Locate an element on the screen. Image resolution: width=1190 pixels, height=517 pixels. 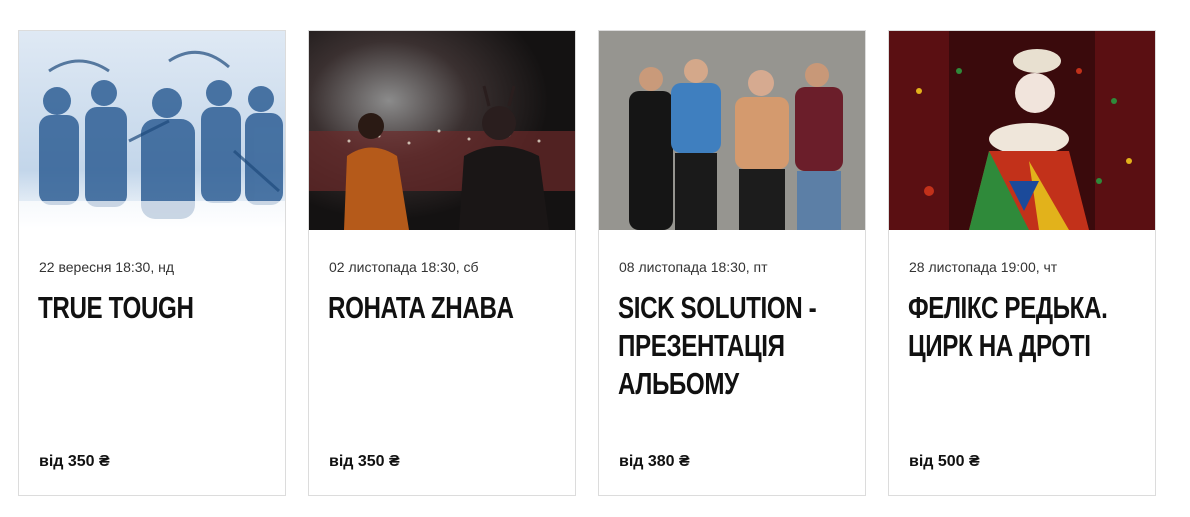
event-date: 08 листопада 18:30, пт is located at coordinates (693, 267).